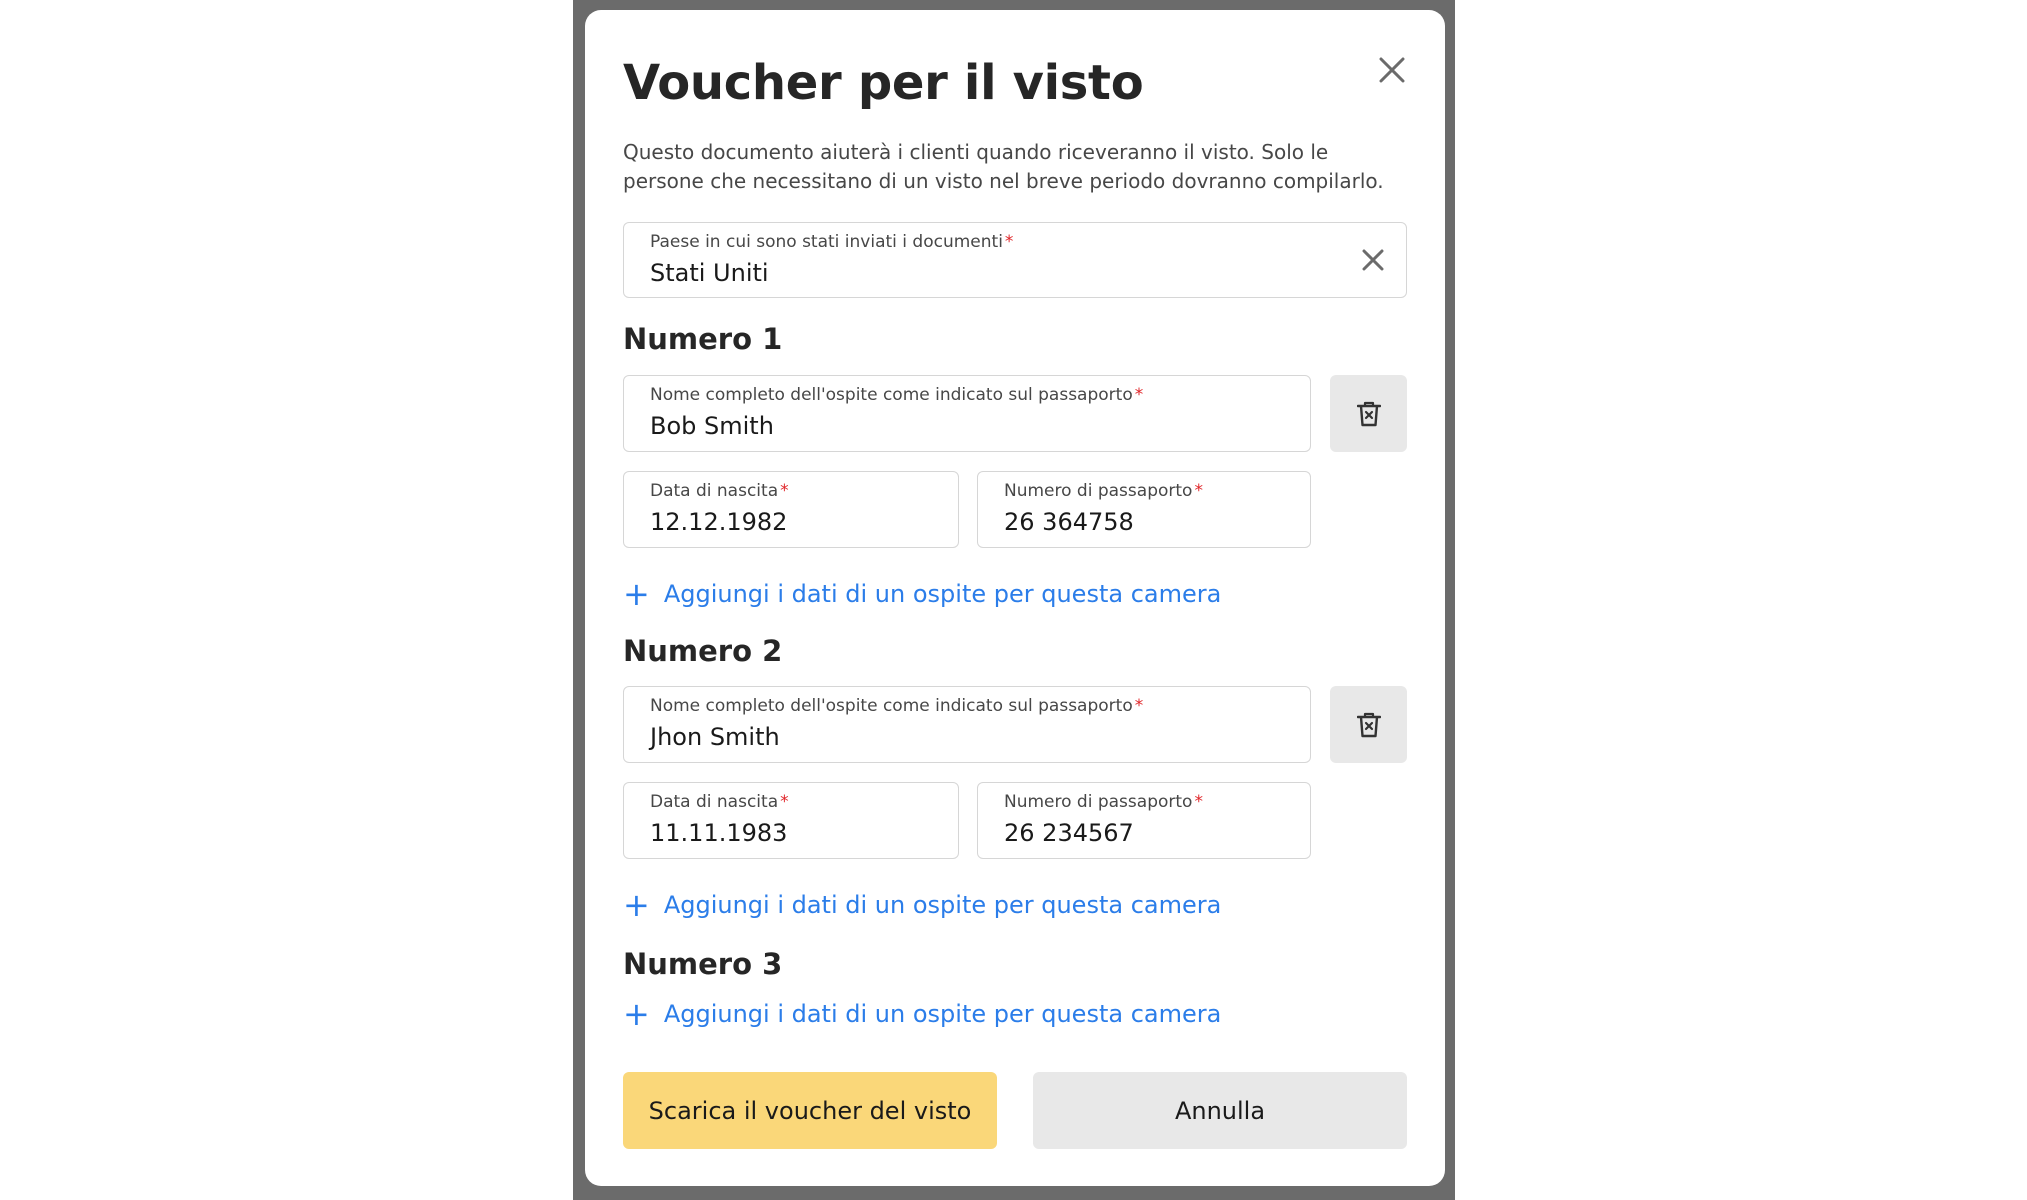 The image size is (2027, 1200). What do you see at coordinates (712, 426) in the screenshot?
I see `guest-name-value: Bob Smith` at bounding box center [712, 426].